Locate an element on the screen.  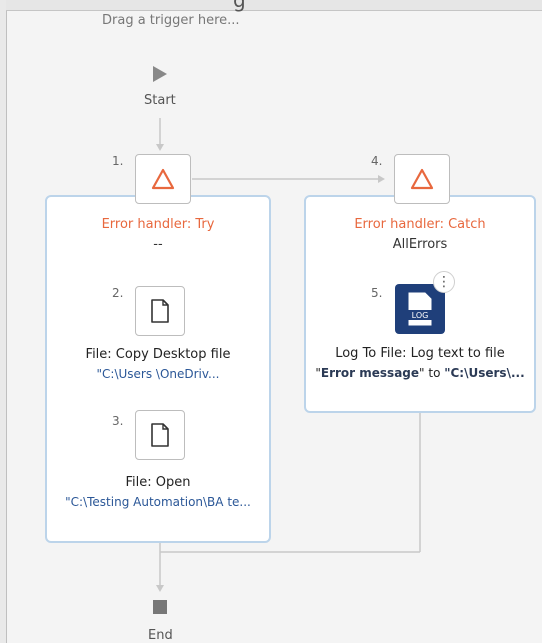
play-icon is located at coordinates (160, 74).